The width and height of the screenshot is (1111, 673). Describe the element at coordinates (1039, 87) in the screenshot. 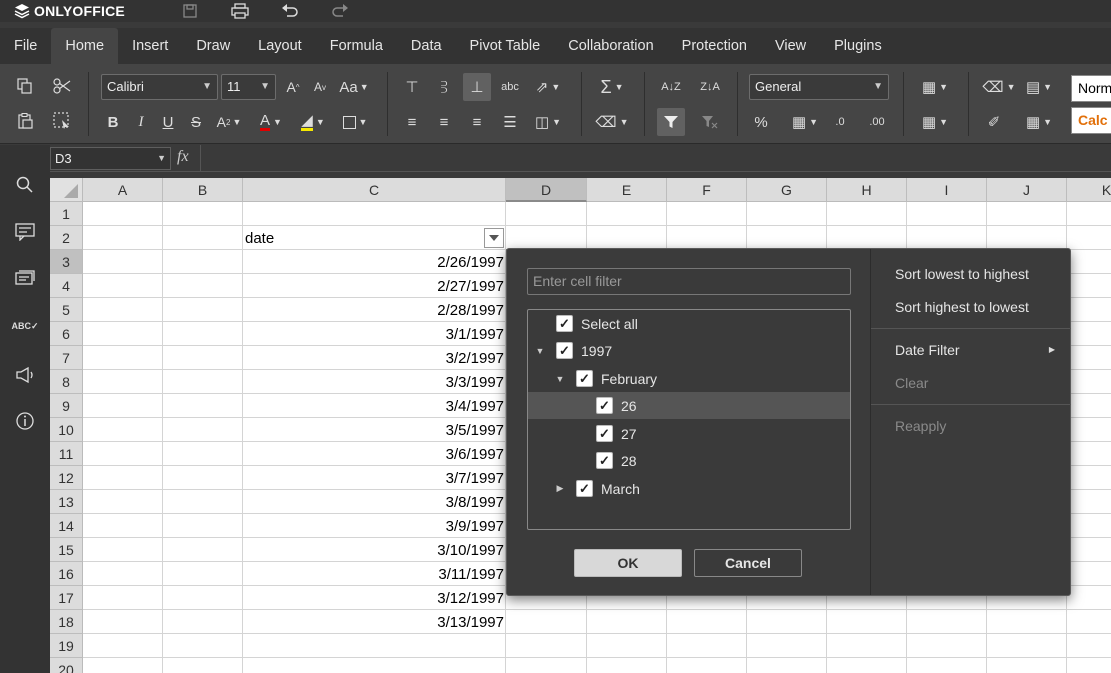

I see `conditional-formatting-icon: ▤ ▼` at that location.